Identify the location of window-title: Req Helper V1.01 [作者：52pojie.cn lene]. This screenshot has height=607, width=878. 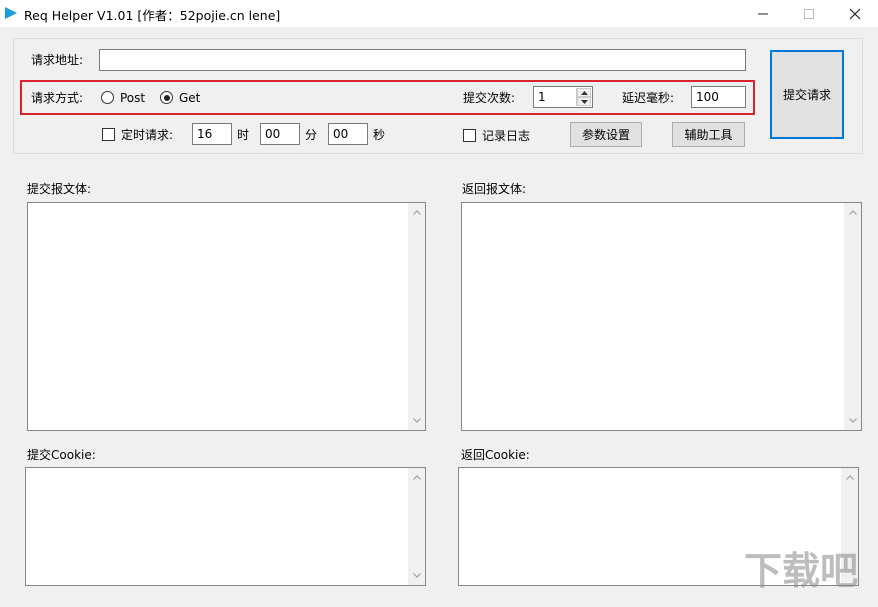
(152, 15).